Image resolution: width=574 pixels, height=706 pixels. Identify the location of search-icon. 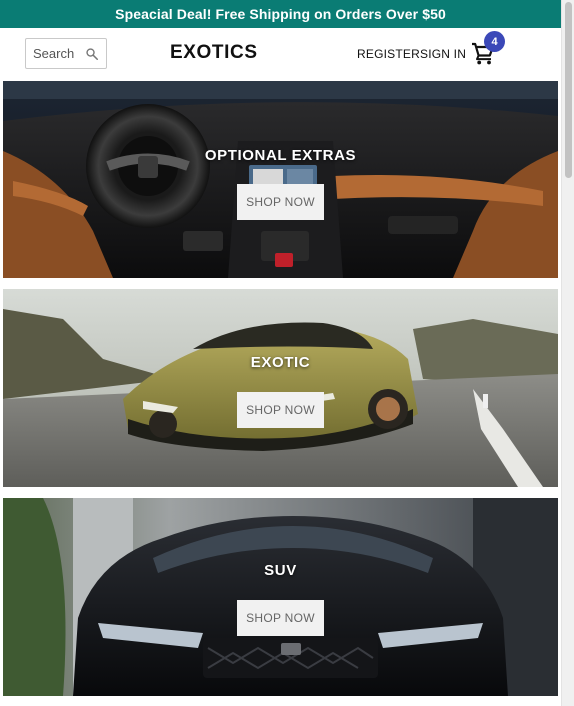
(92, 54).